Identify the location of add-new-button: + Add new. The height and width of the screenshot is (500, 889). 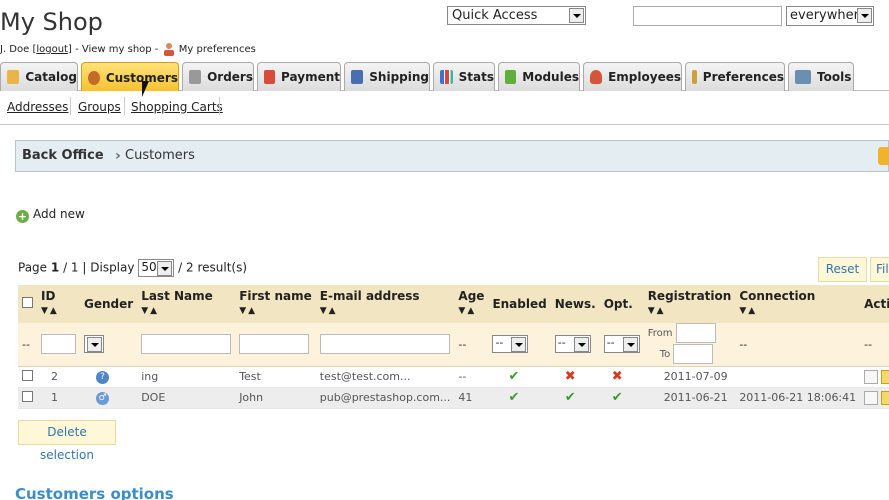
(50, 215).